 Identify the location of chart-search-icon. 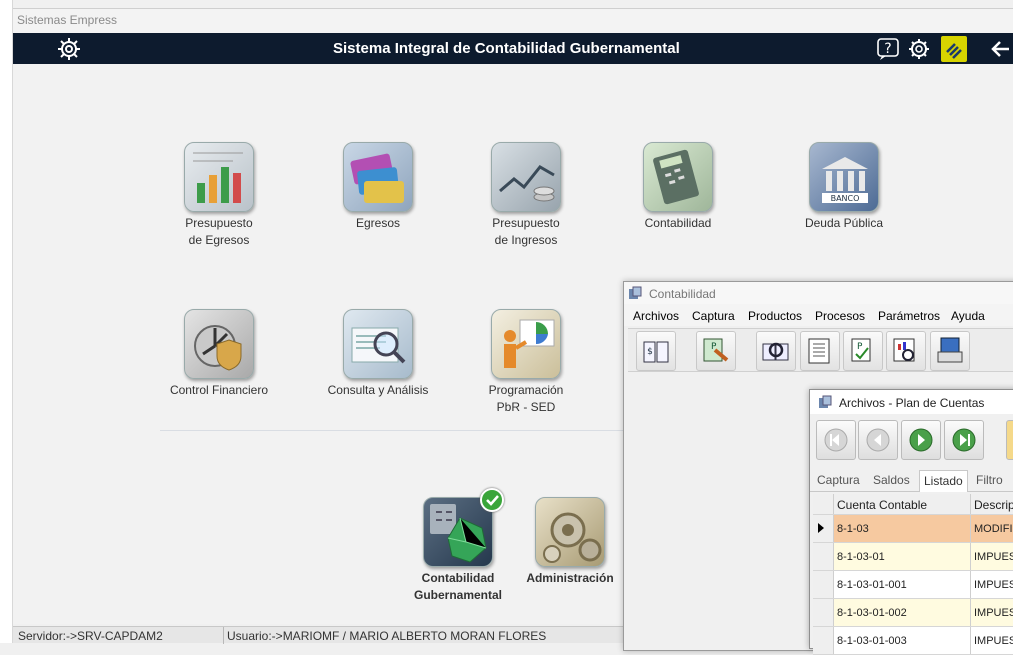
(906, 351).